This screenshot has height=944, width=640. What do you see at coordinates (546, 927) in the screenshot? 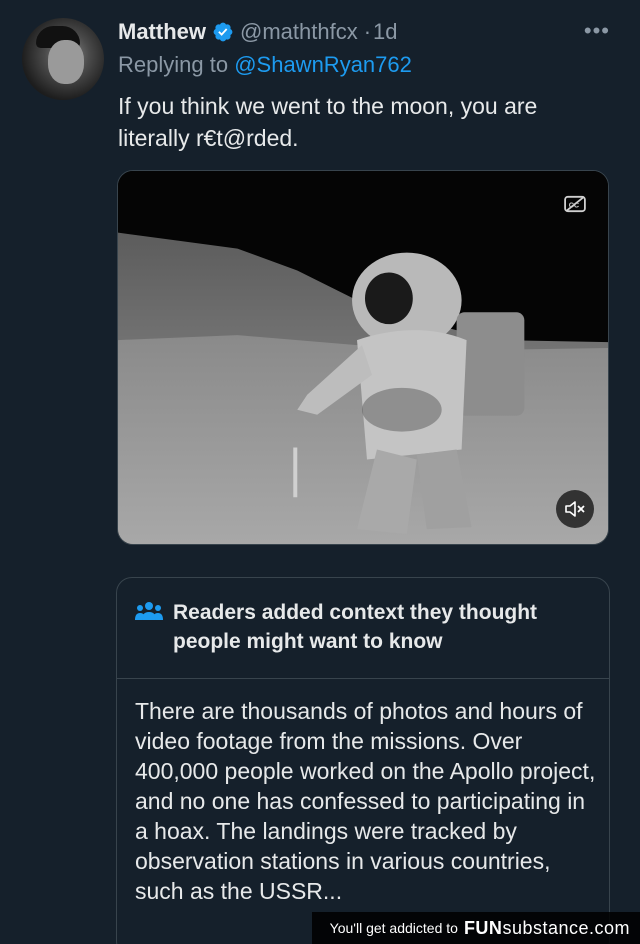
I see `watermark-brand: FUNsubstance.com` at bounding box center [546, 927].